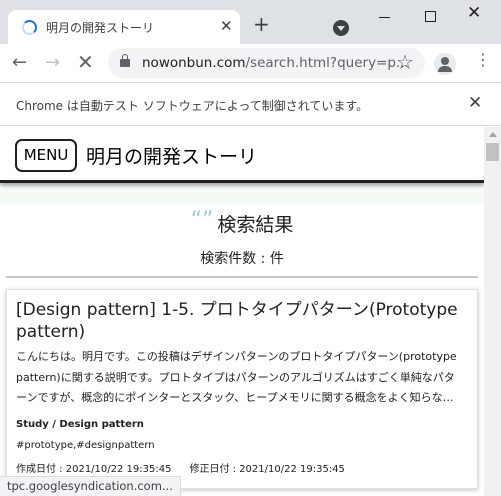  I want to click on lock-icon, so click(125, 60).